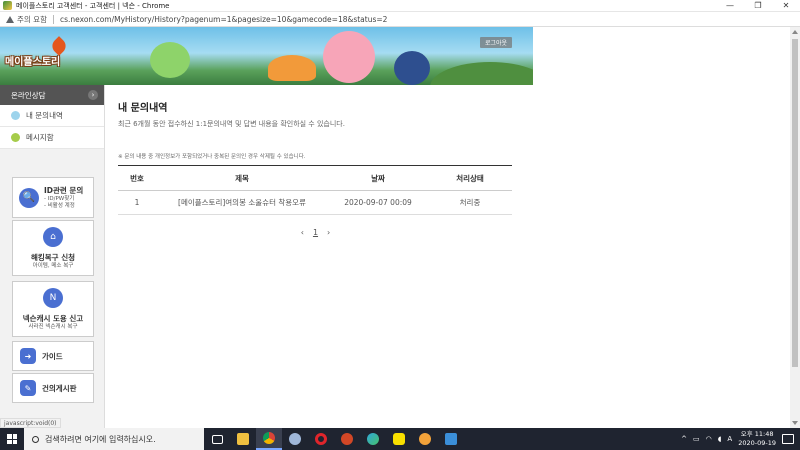  Describe the element at coordinates (10, 19) in the screenshot. I see `warning-icon` at that location.